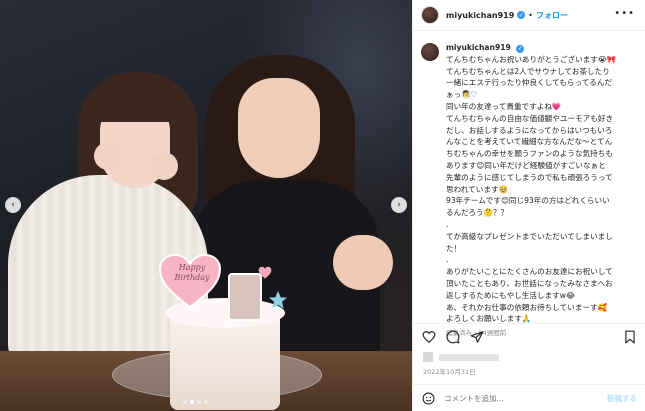 The height and width of the screenshot is (411, 645). I want to click on avatar, so click(430, 15).